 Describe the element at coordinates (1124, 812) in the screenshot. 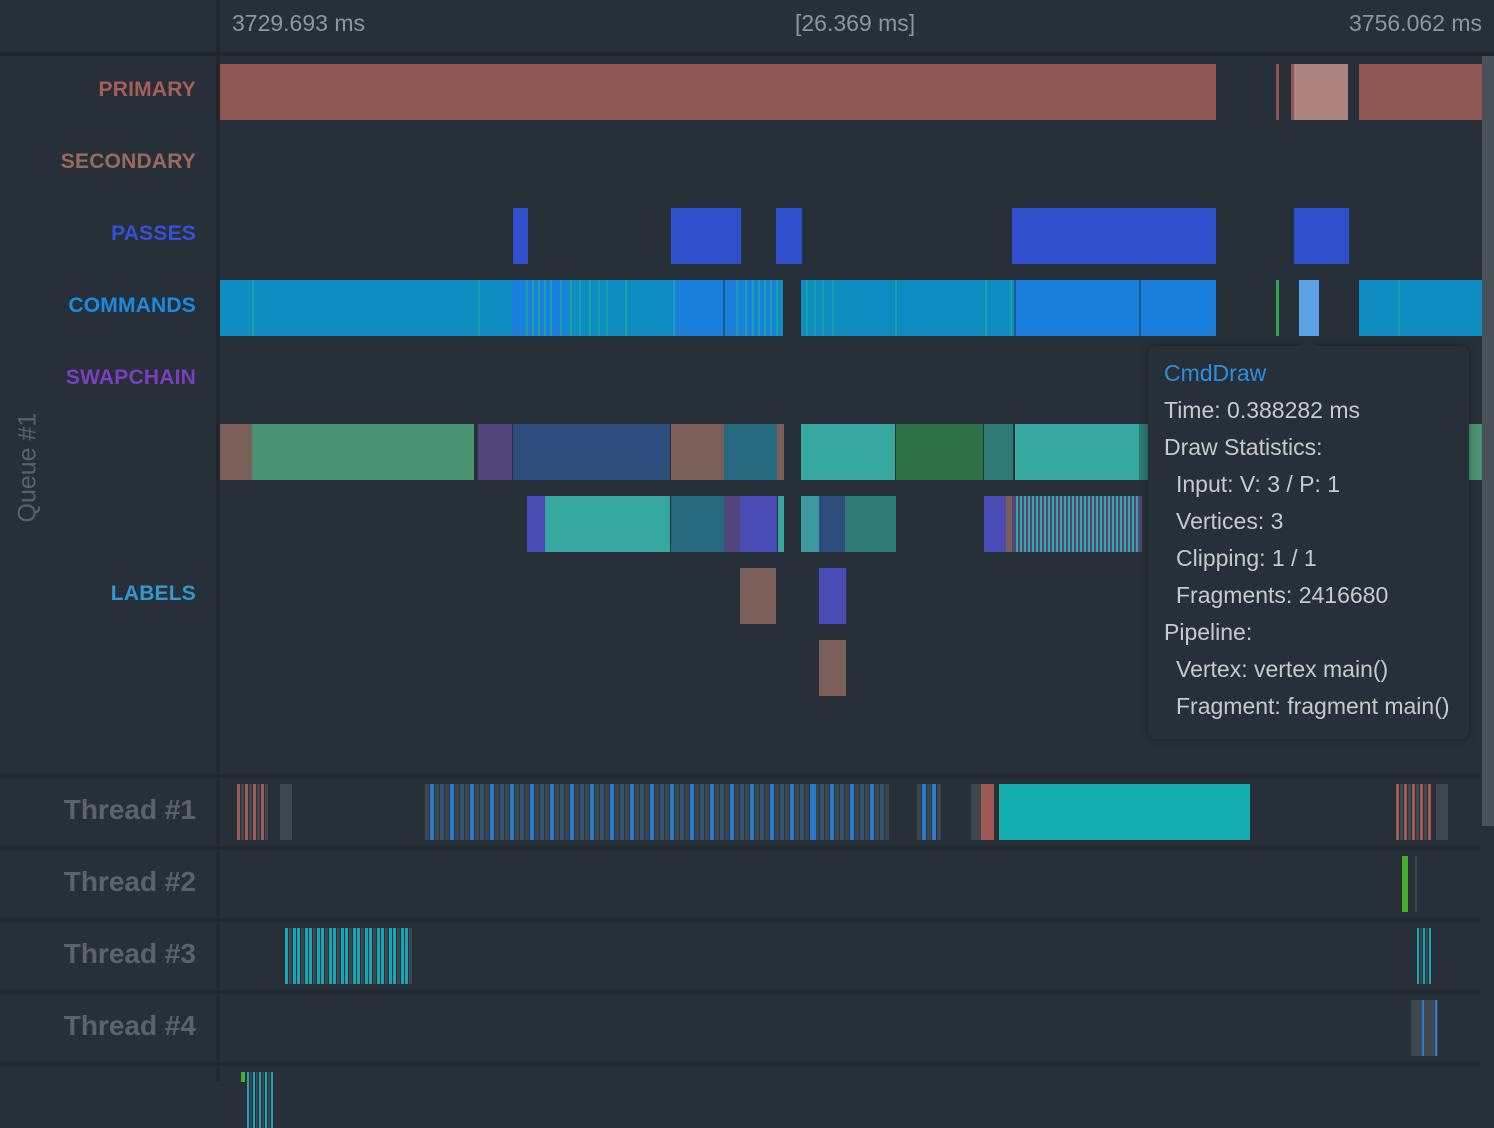

I see `thread1-event-large` at that location.